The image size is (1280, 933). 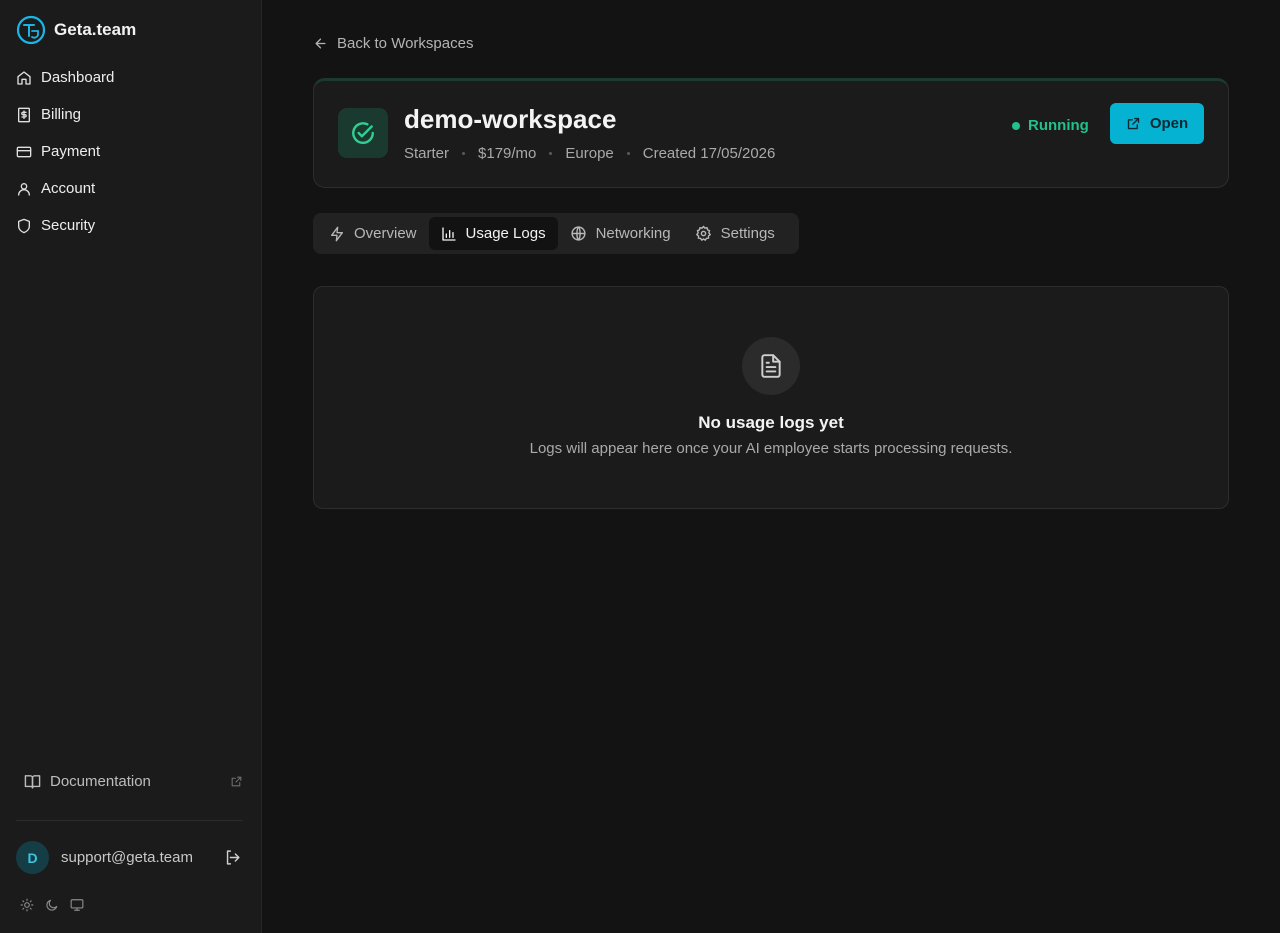 I want to click on shield-icon, so click(x=24, y=225).